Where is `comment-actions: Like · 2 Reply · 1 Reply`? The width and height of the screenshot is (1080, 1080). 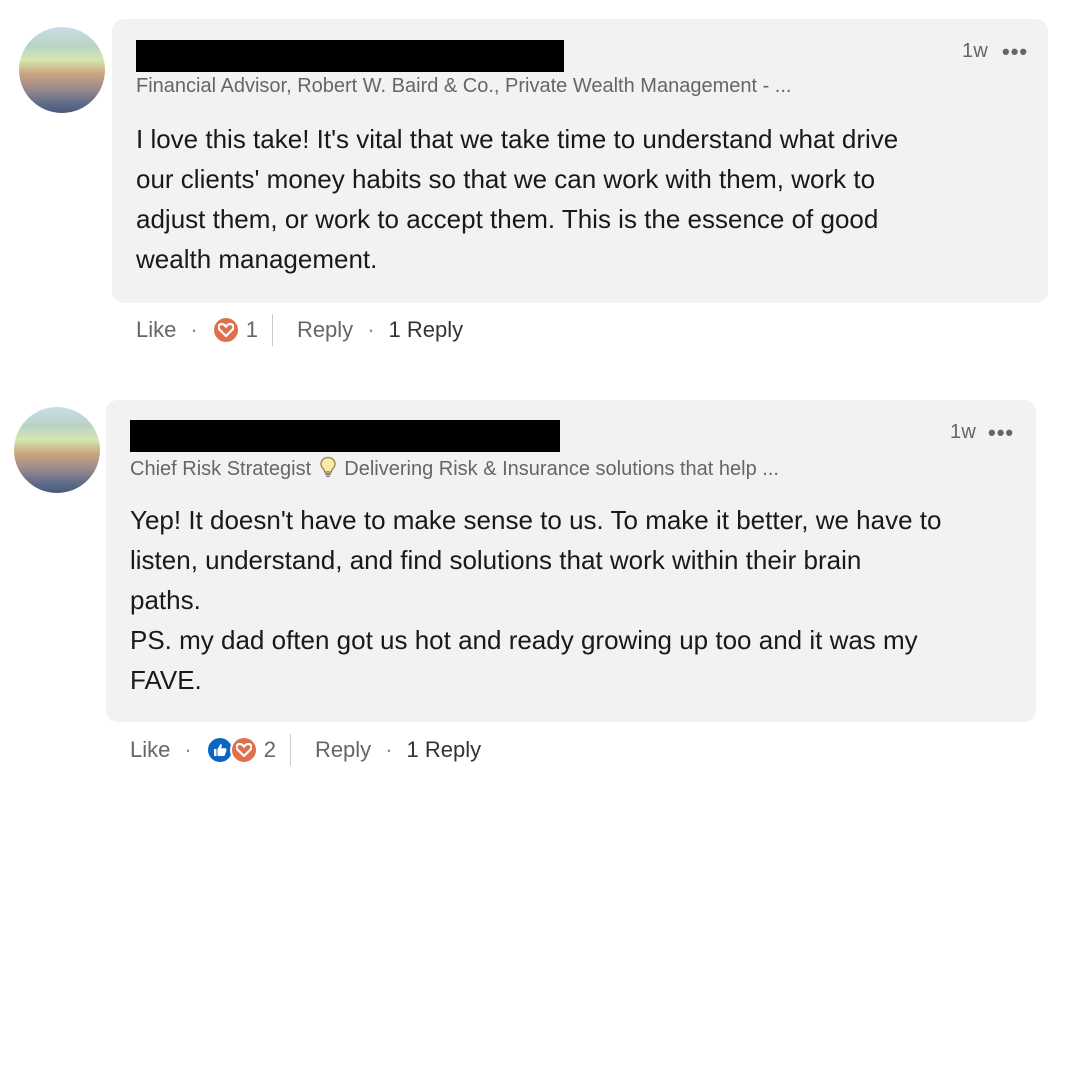
comment-actions: Like · 2 Reply · 1 Reply is located at coordinates (305, 750).